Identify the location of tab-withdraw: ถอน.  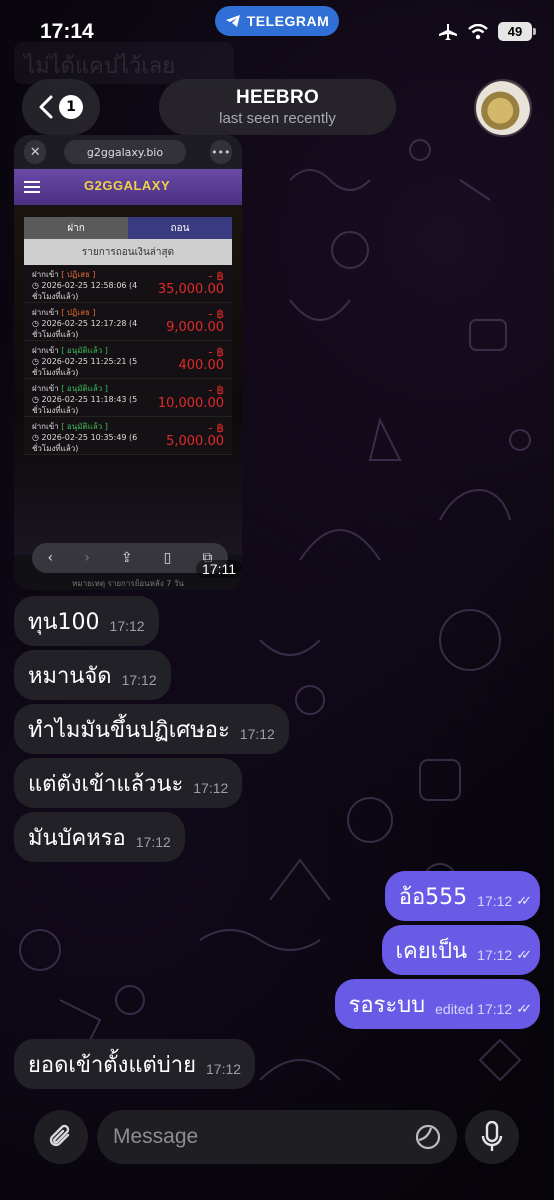
(180, 228).